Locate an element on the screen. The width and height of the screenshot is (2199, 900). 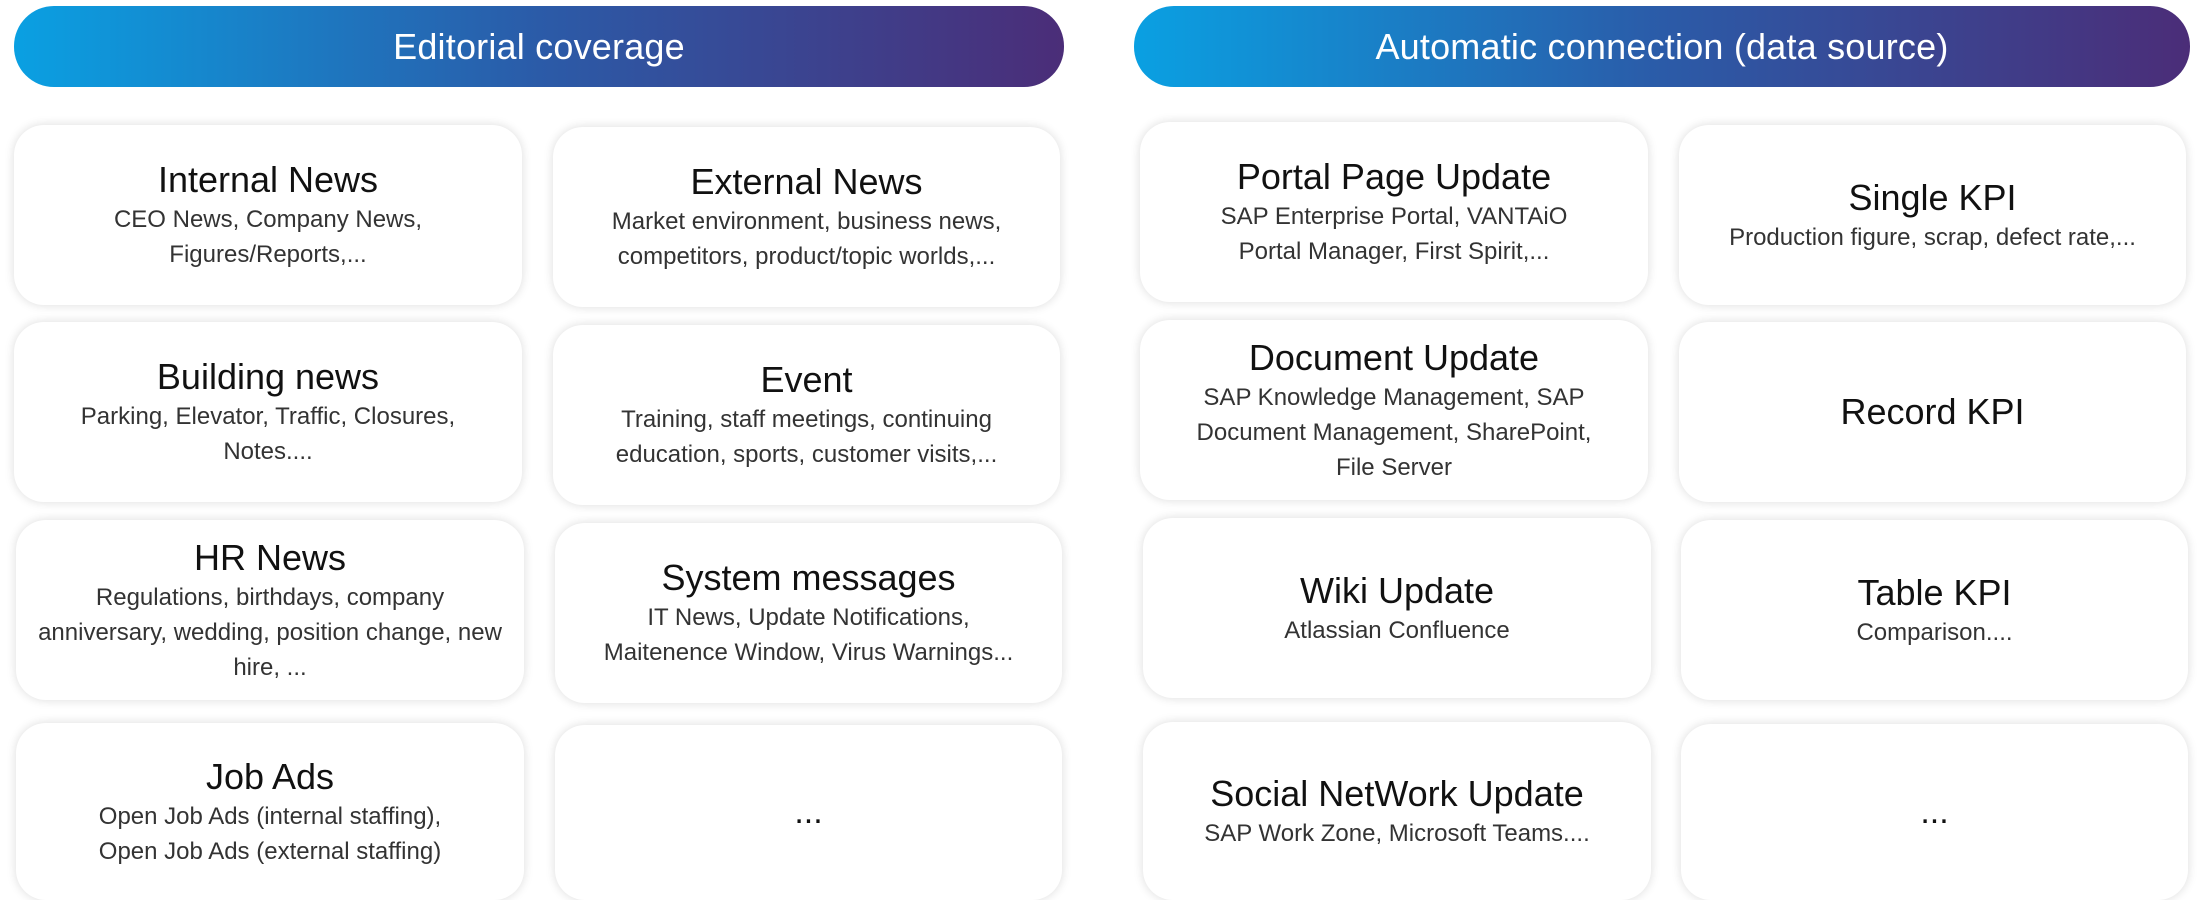
card-title: Portal Page Update is located at coordinates (1394, 176).